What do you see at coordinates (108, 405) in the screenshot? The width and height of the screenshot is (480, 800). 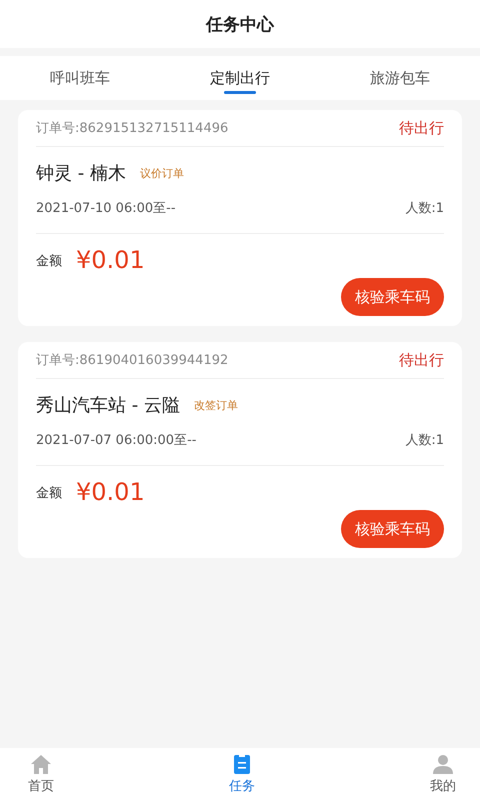 I see `route-text: 秀山汽车站 - 云隘` at bounding box center [108, 405].